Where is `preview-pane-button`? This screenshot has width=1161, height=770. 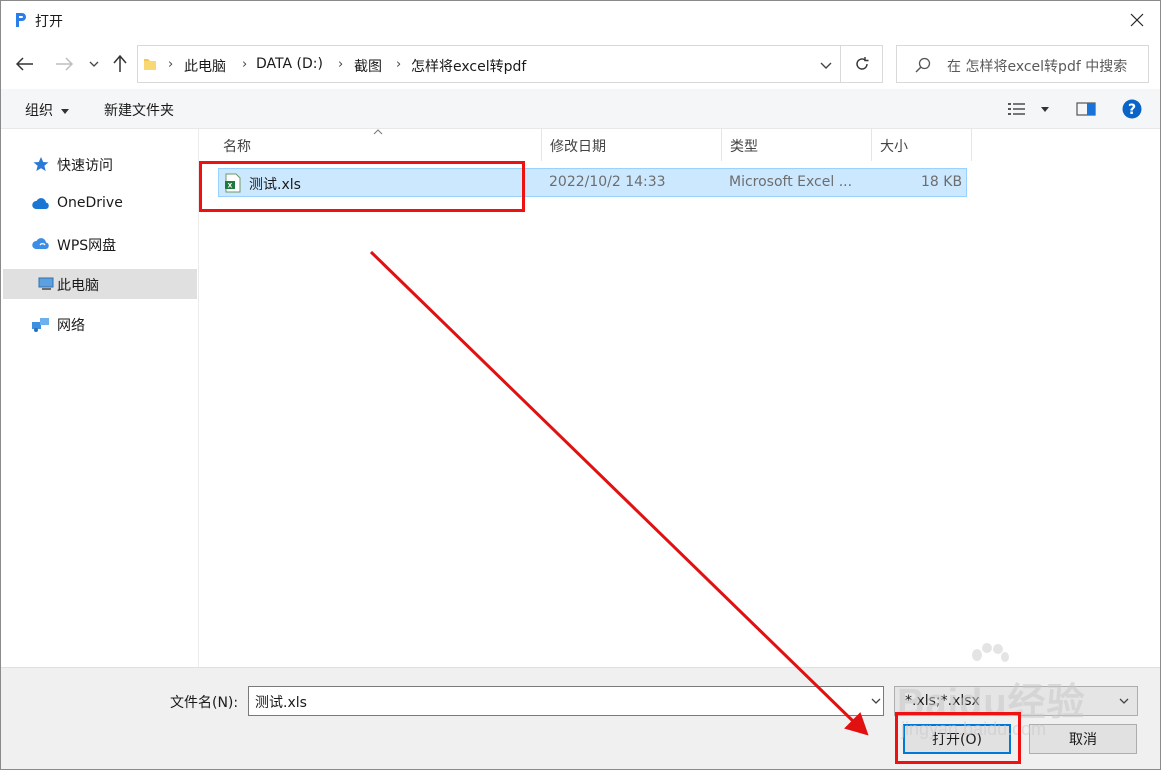 preview-pane-button is located at coordinates (1086, 111).